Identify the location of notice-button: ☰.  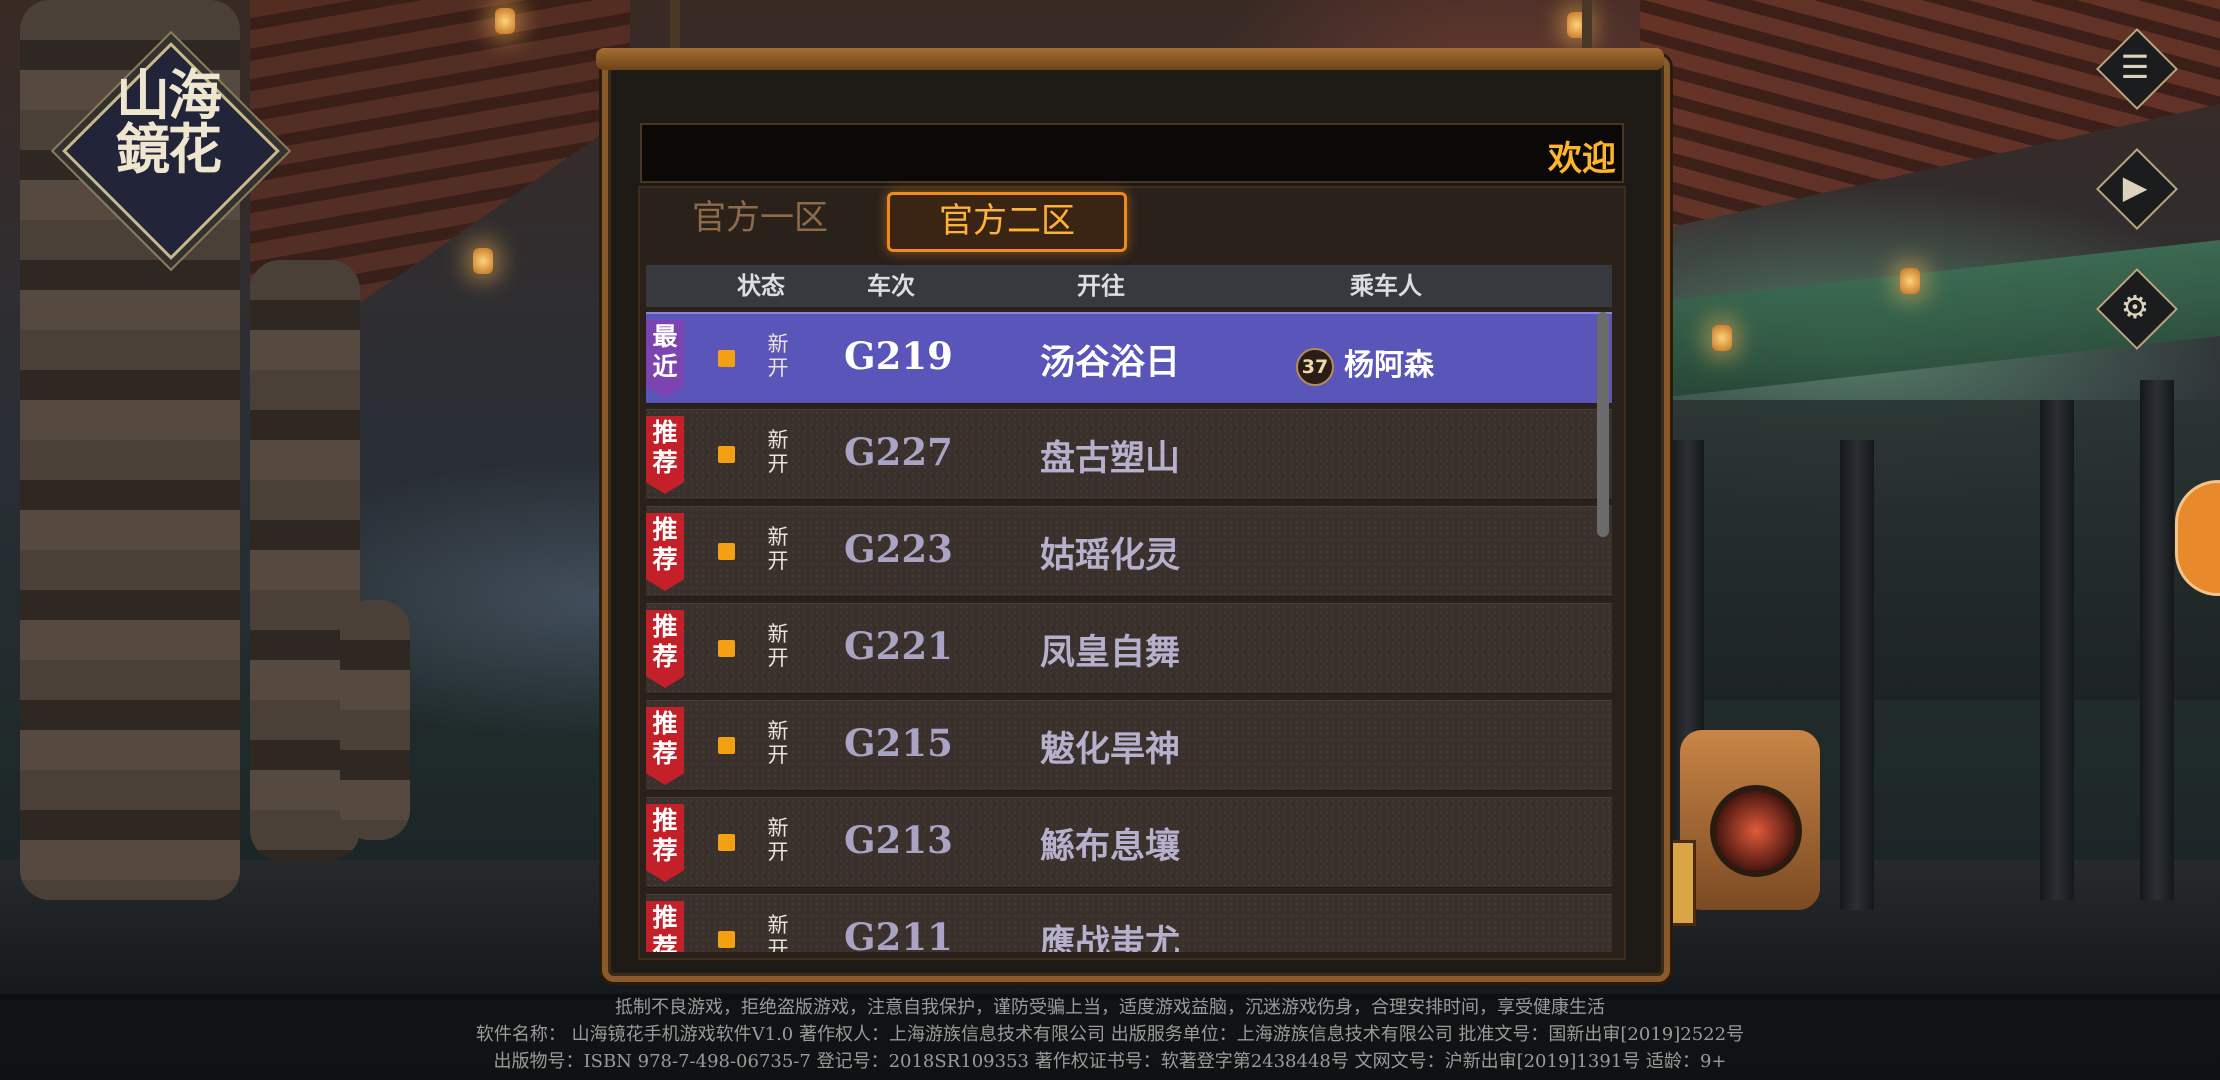
(2137, 69).